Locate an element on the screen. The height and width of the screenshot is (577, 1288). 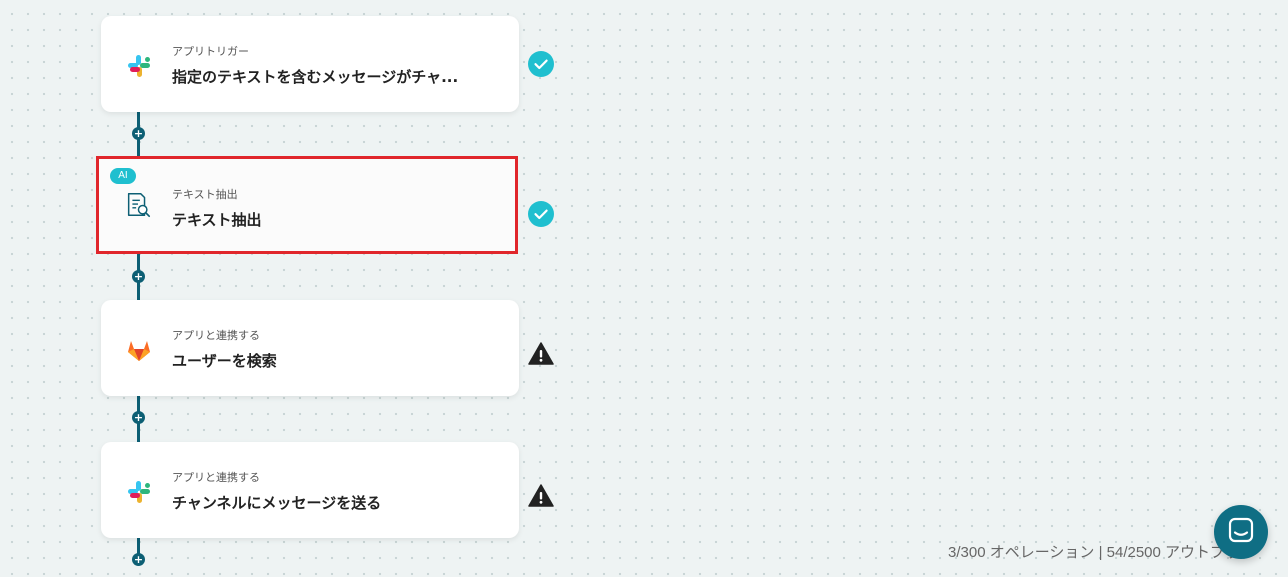
flow-step-gitlab-search-user: アプリと連携する ユーザーを検索 is located at coordinates (310, 348).